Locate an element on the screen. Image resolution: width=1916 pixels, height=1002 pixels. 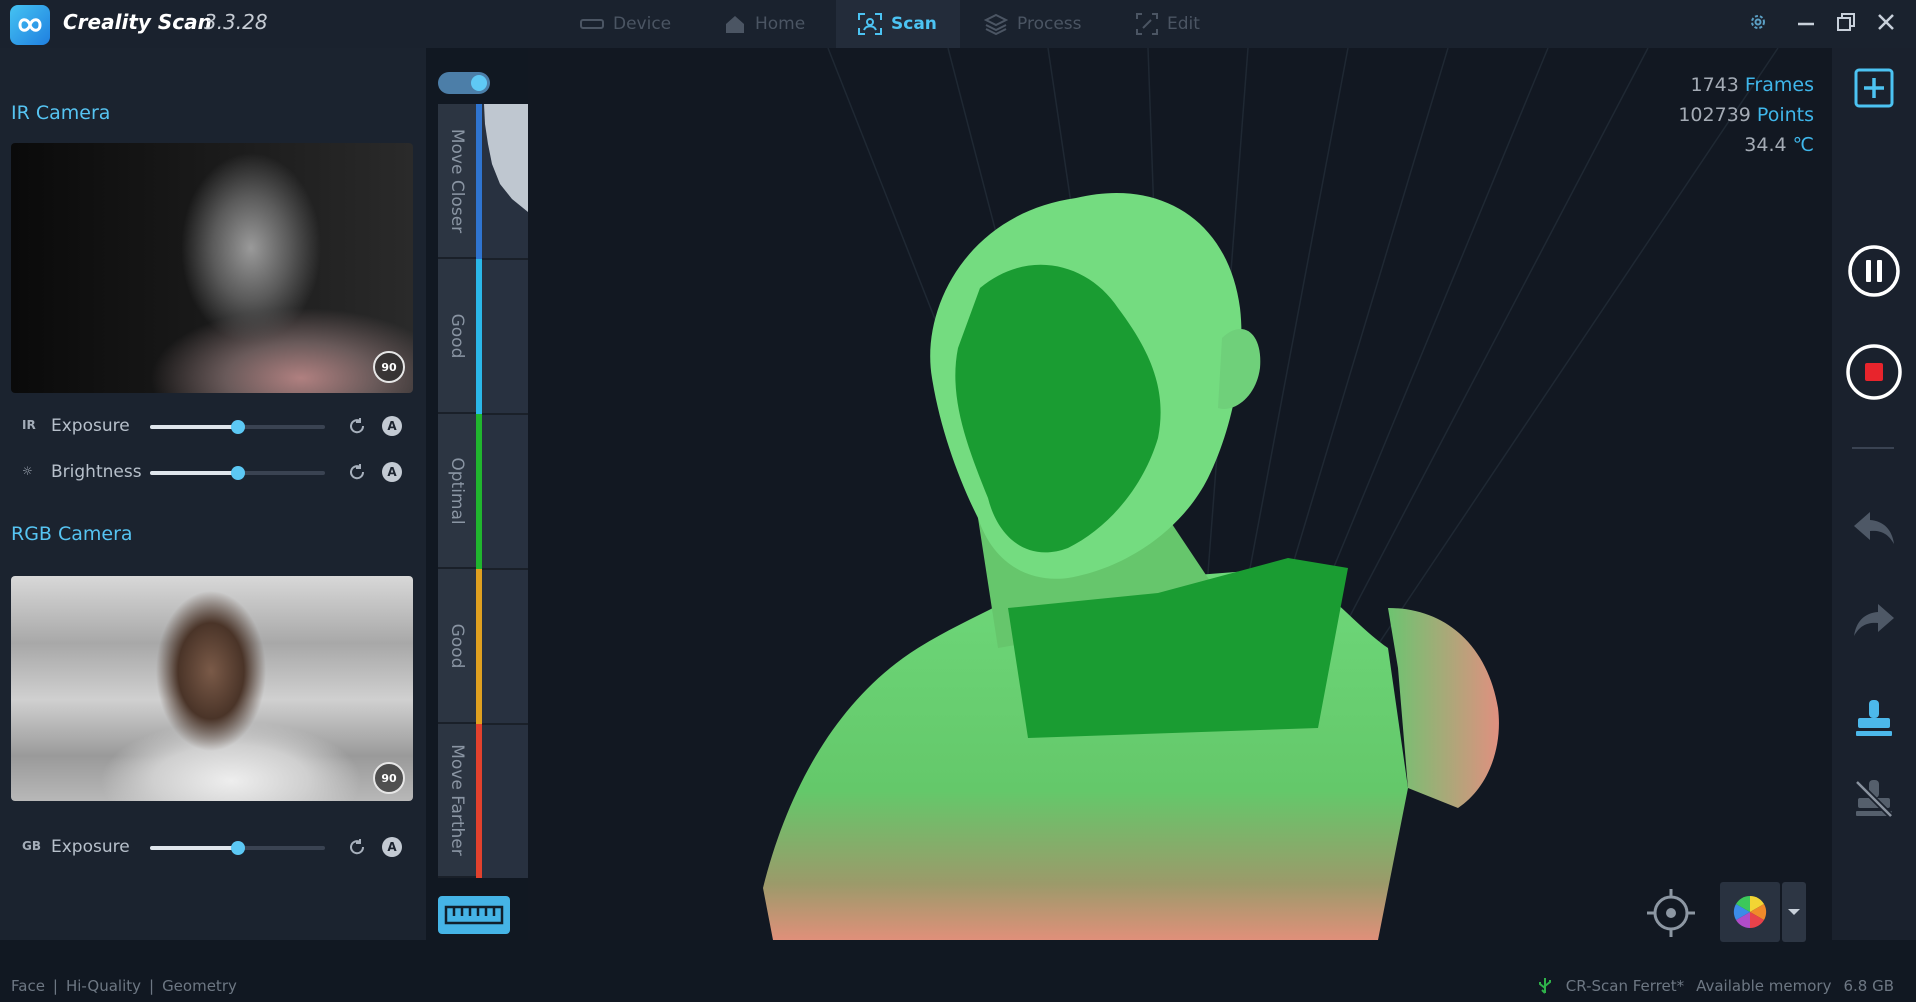
clear-mask-button is located at coordinates (1874, 799).